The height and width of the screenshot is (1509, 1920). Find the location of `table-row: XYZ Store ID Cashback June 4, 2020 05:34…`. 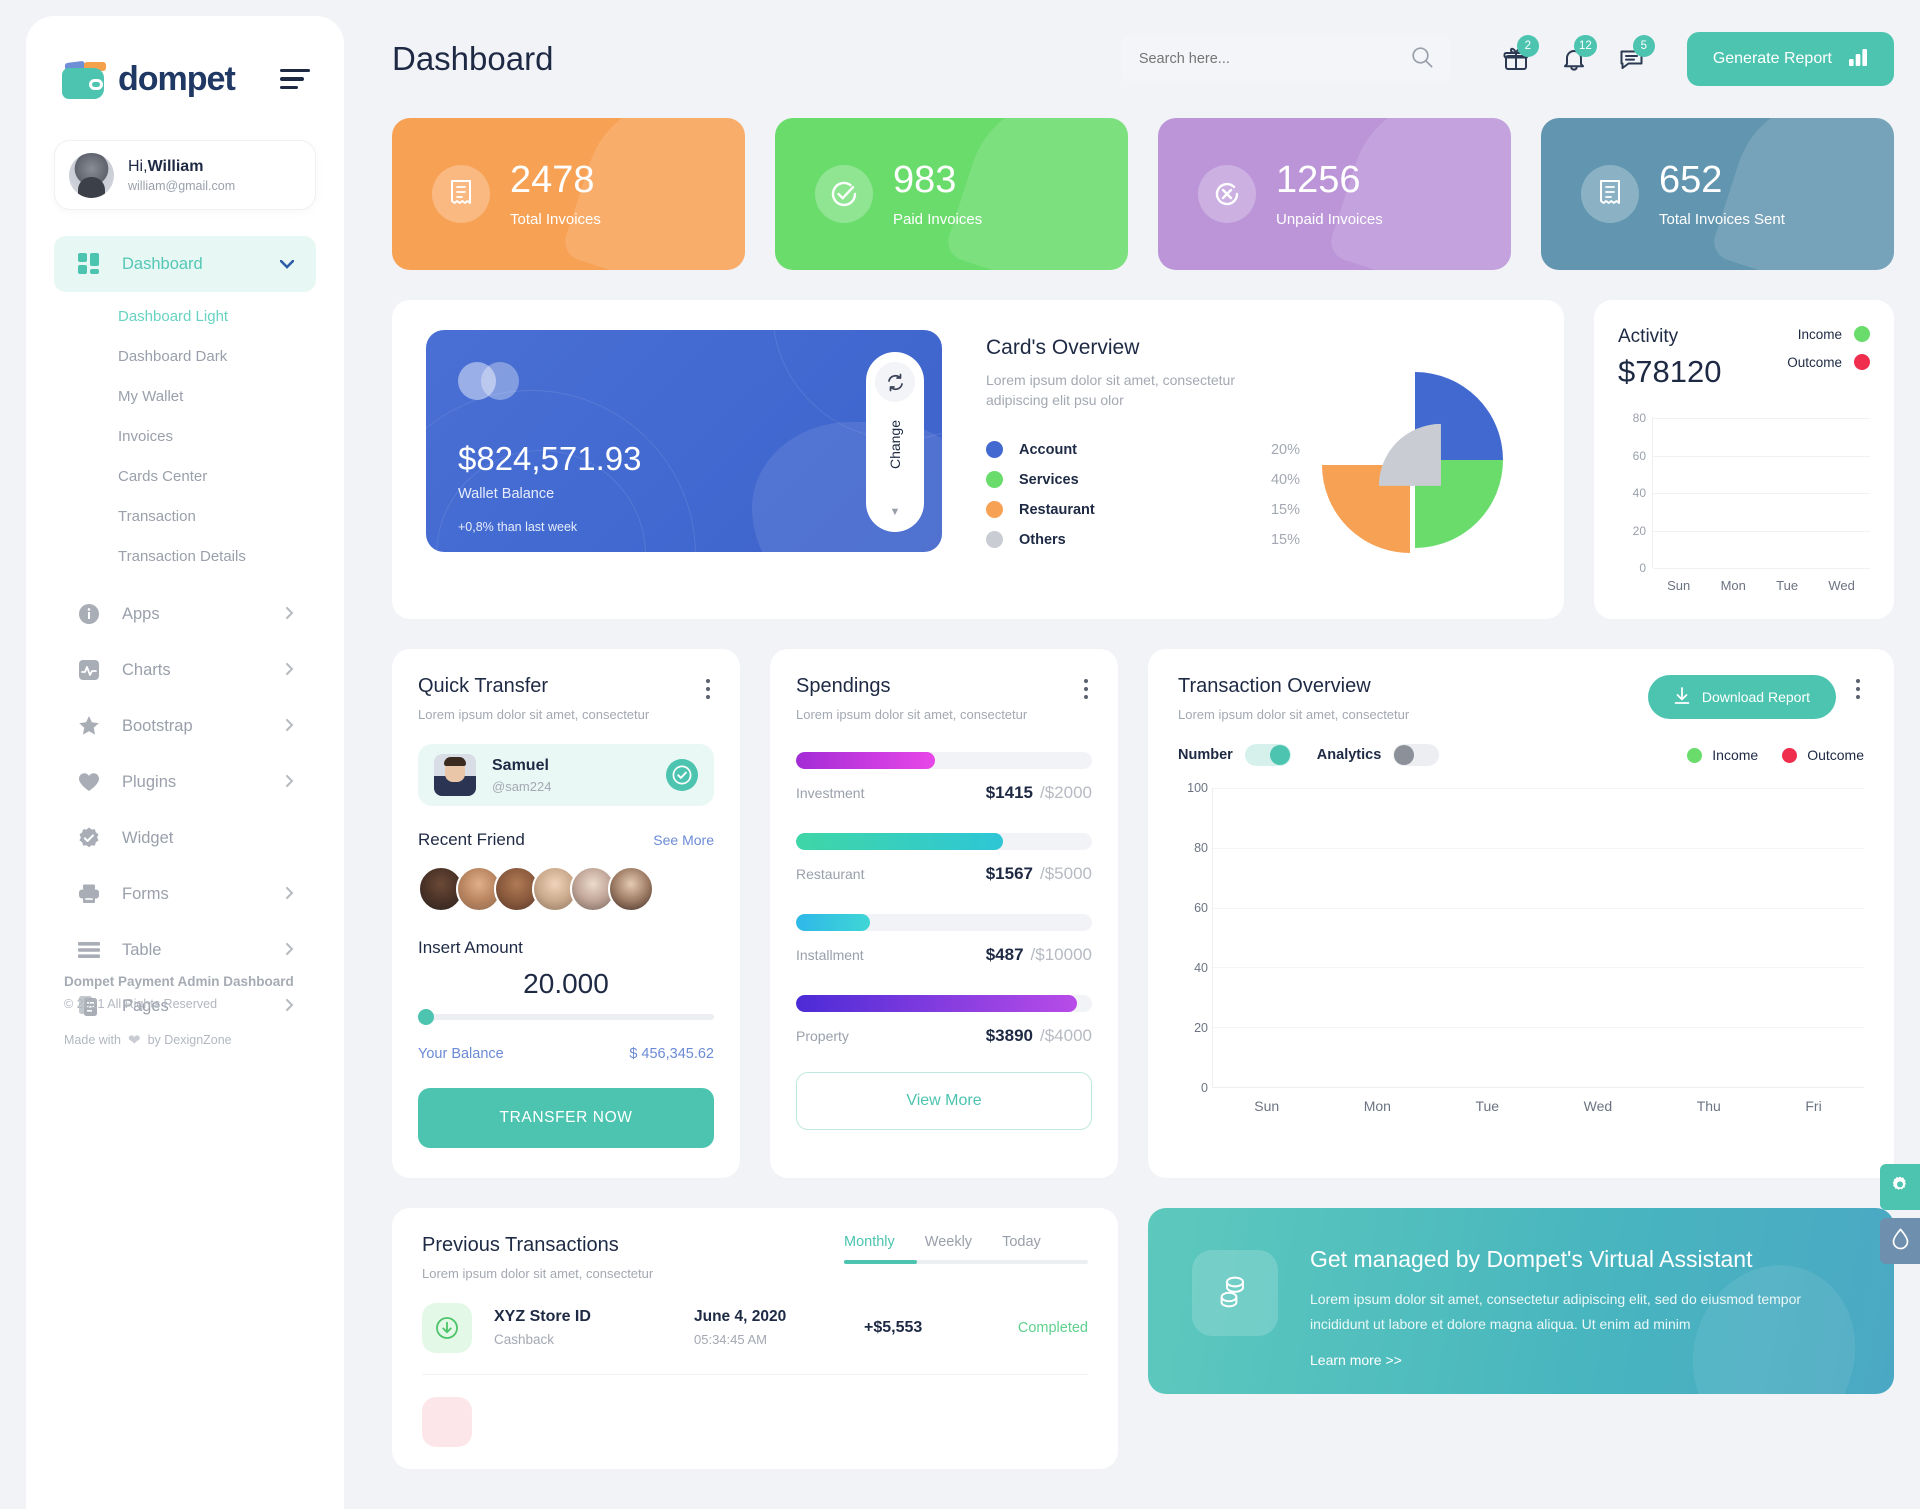

table-row: XYZ Store ID Cashback June 4, 2020 05:34… is located at coordinates (755, 1328).